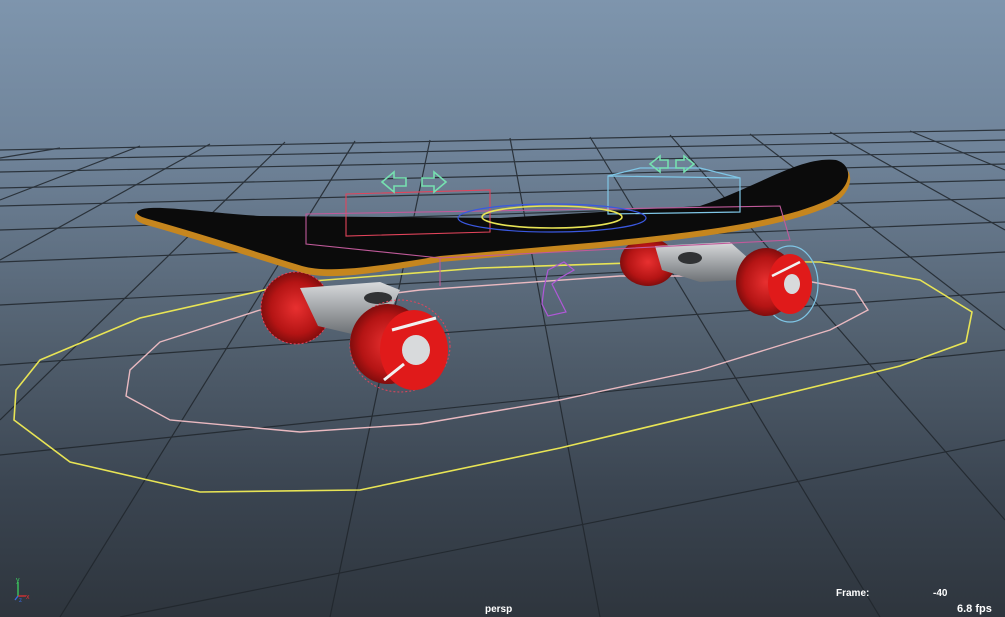 The image size is (1005, 617). Describe the element at coordinates (974, 609) in the screenshot. I see `fps-readout: 6.8 fps` at that location.